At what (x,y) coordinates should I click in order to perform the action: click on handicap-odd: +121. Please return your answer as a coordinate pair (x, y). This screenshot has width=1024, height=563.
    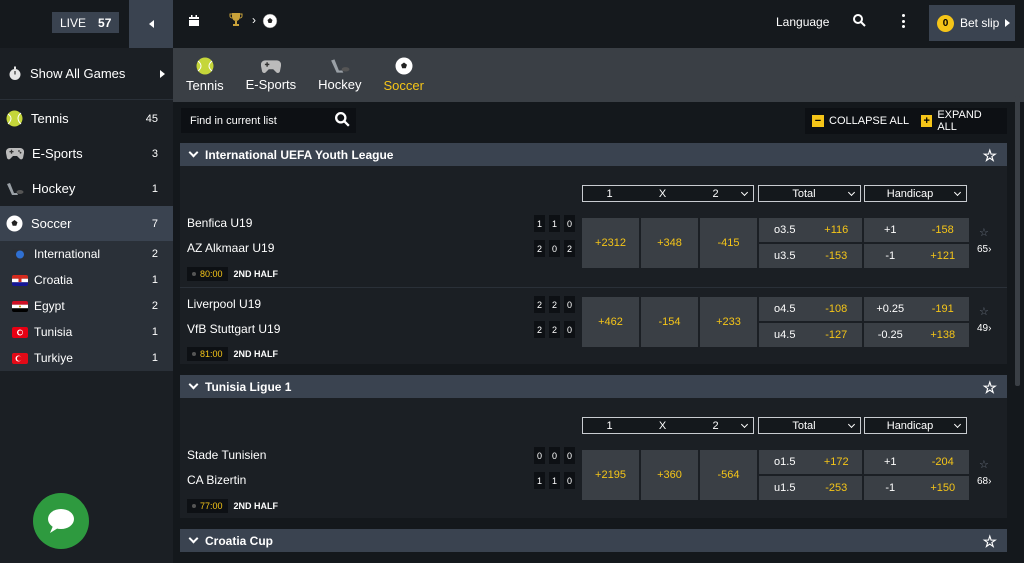
    Looking at the image, I should click on (943, 256).